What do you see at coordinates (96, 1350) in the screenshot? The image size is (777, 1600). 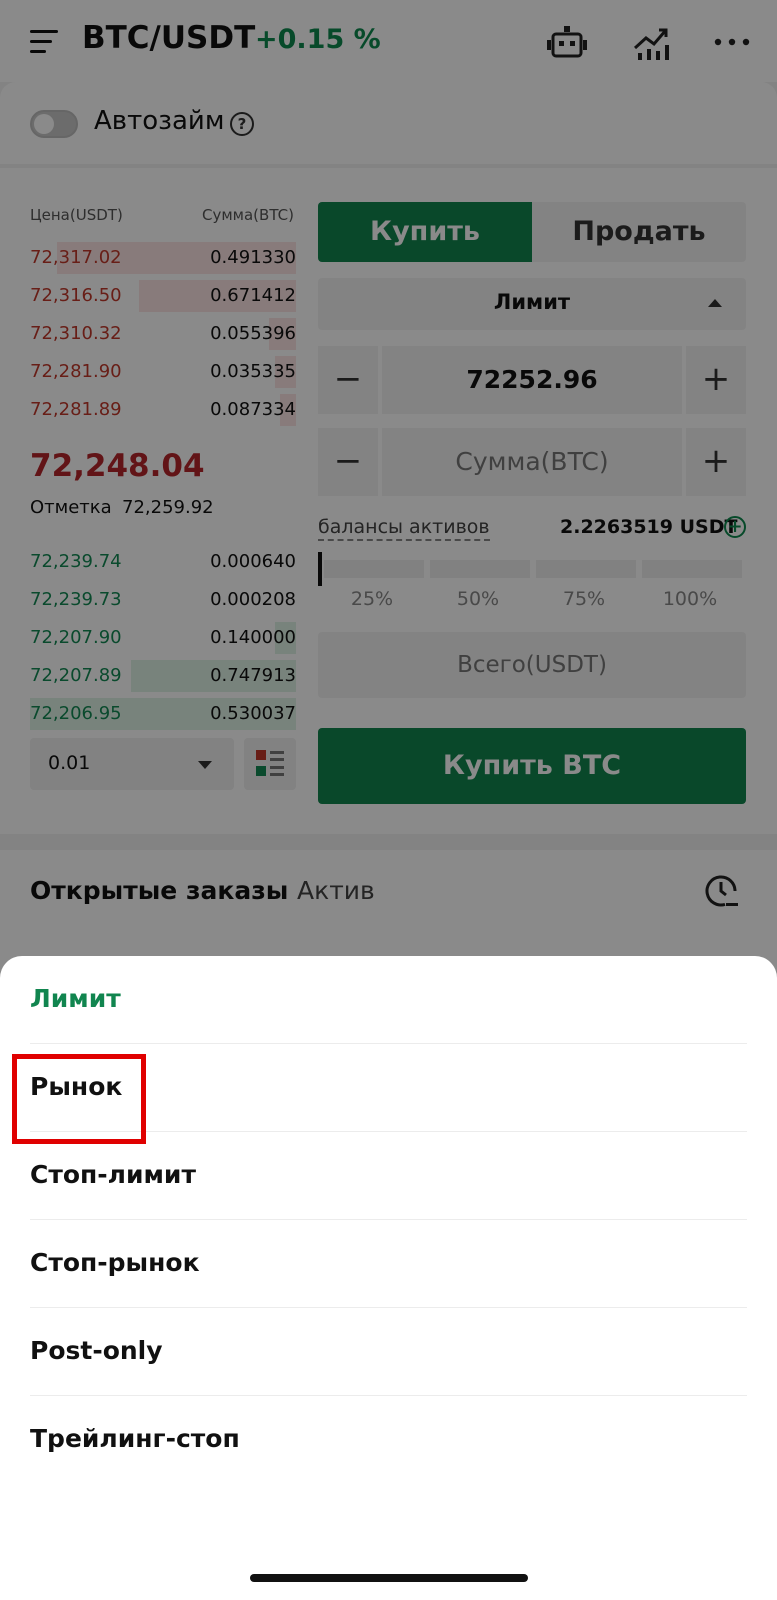 I see `option-label: Post-only` at bounding box center [96, 1350].